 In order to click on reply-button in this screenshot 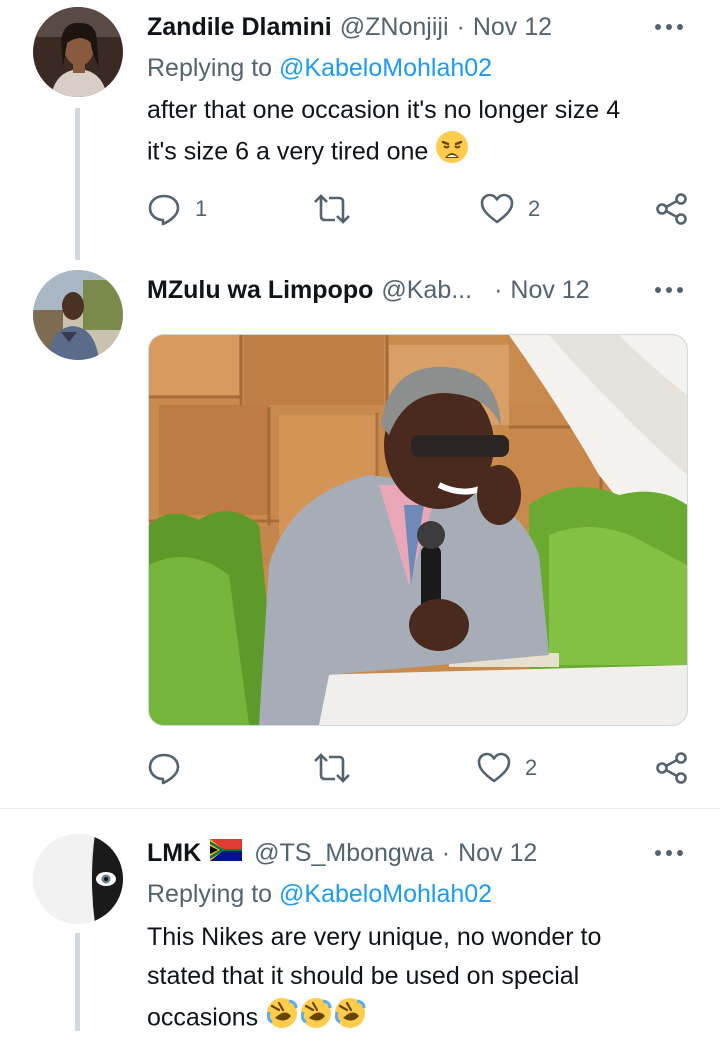, I will do `click(164, 768)`.